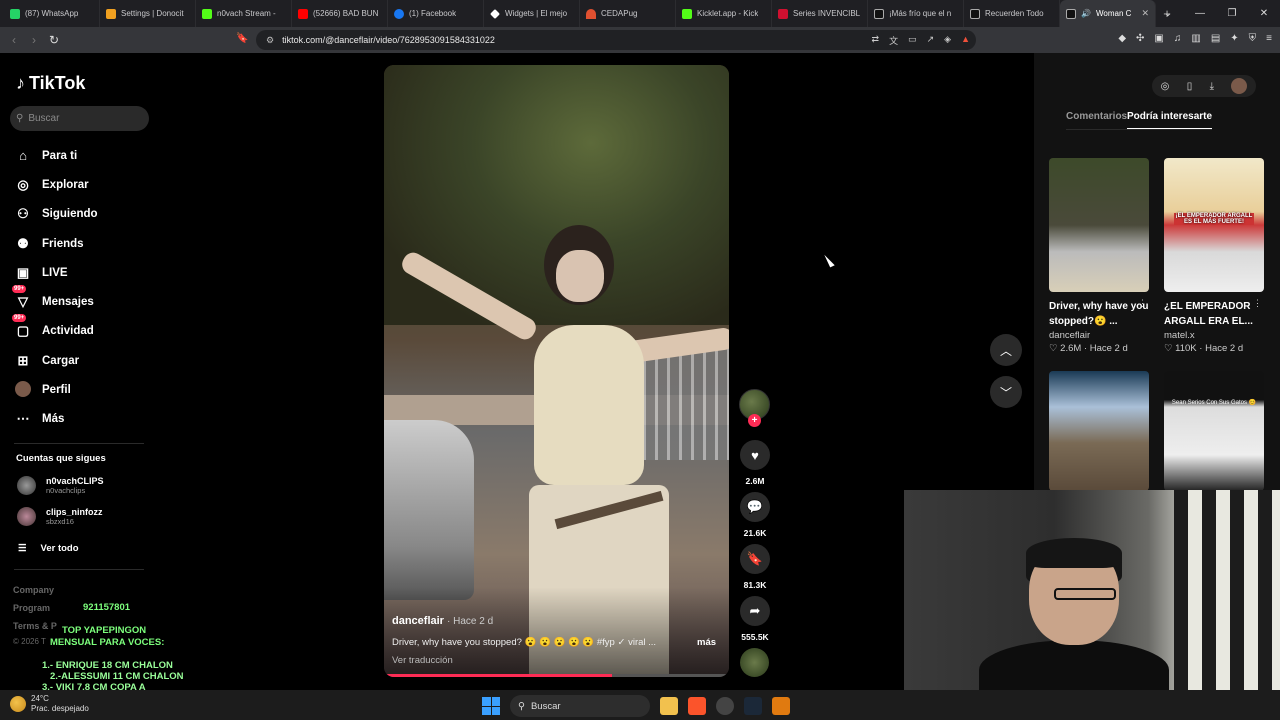  What do you see at coordinates (48, 548) in the screenshot?
I see `see-all-button: ☰ Ver todo` at bounding box center [48, 548].